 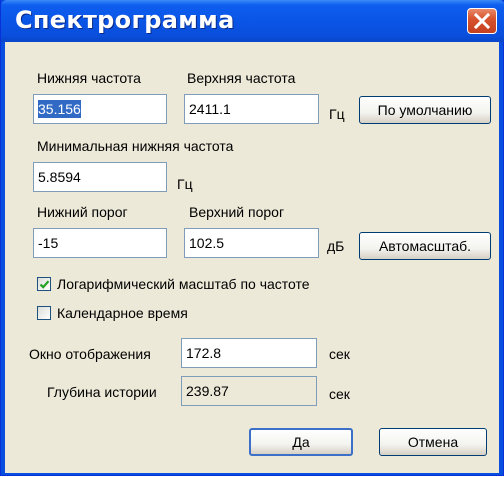 I want to click on history-depth-field: 239.87, so click(x=249, y=391).